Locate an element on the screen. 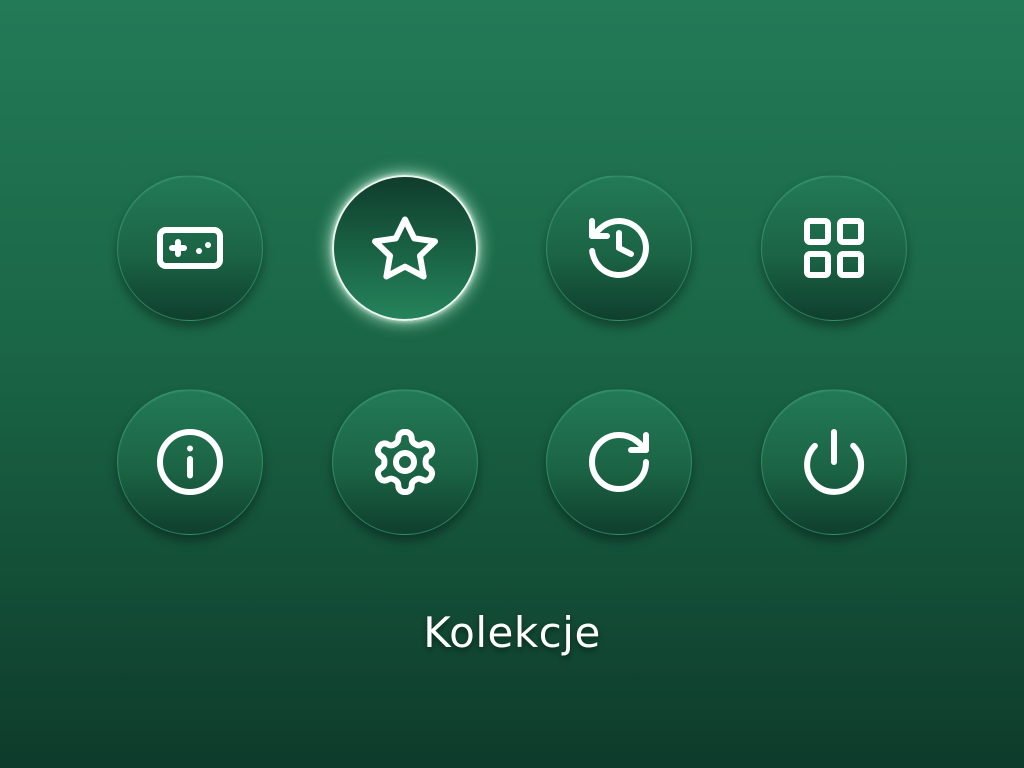 The height and width of the screenshot is (768, 1024). refresh-icon is located at coordinates (619, 462).